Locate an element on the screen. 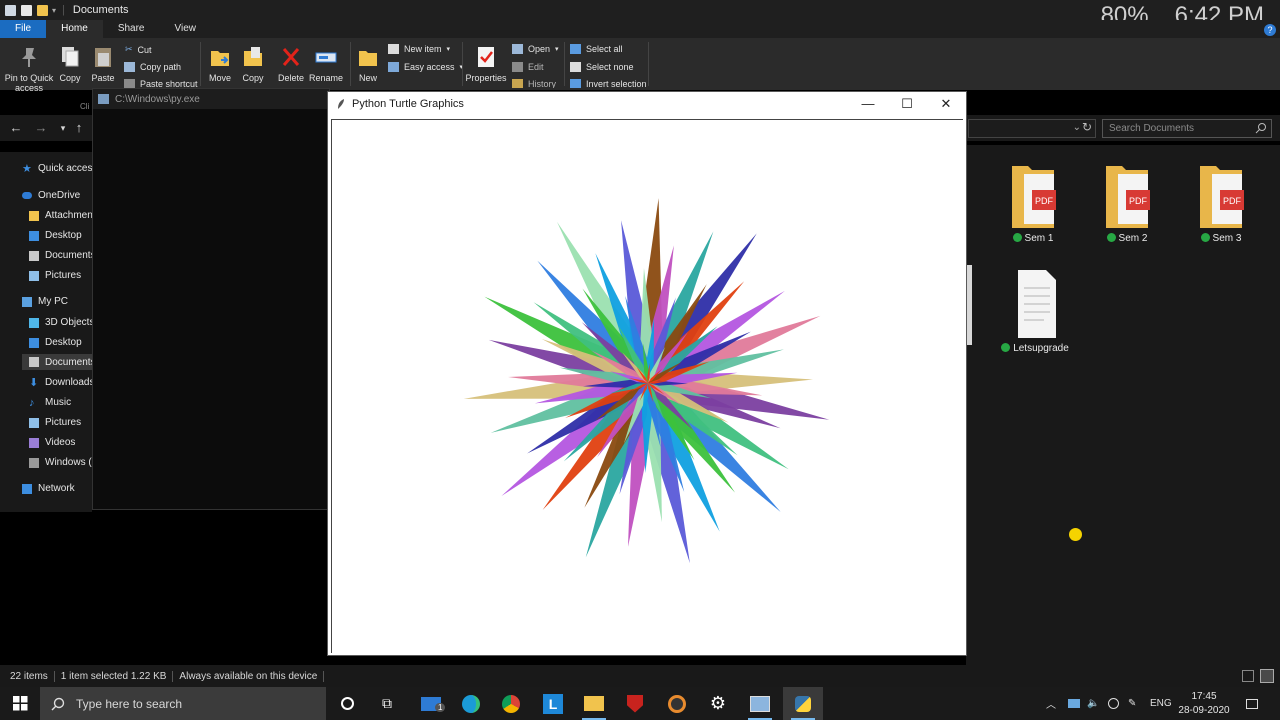  tab-file: File is located at coordinates (23, 29).